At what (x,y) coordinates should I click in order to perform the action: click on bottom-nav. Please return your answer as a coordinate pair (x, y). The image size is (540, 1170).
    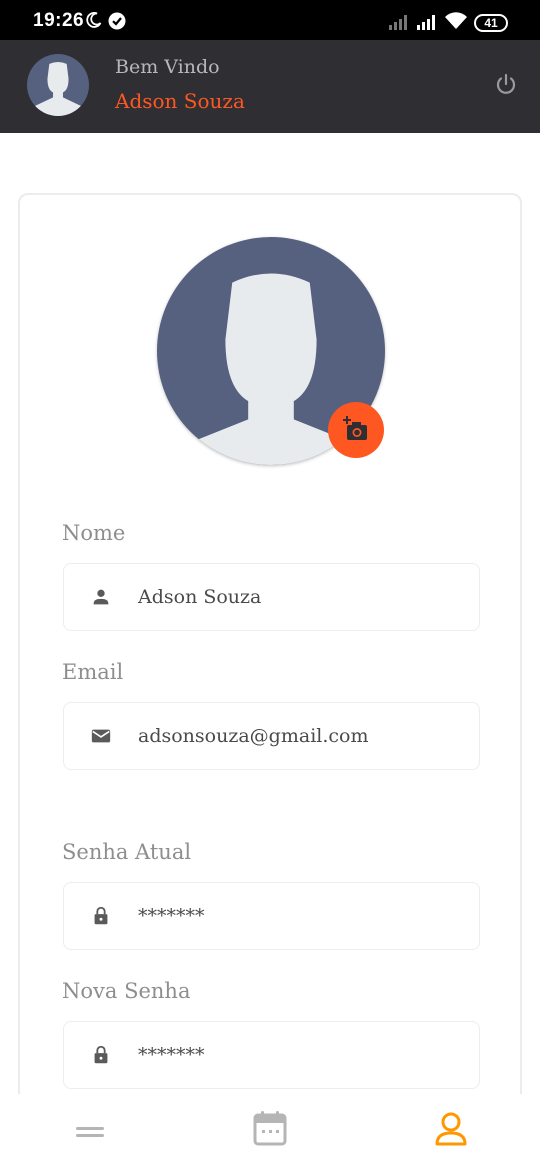
    Looking at the image, I should click on (270, 1132).